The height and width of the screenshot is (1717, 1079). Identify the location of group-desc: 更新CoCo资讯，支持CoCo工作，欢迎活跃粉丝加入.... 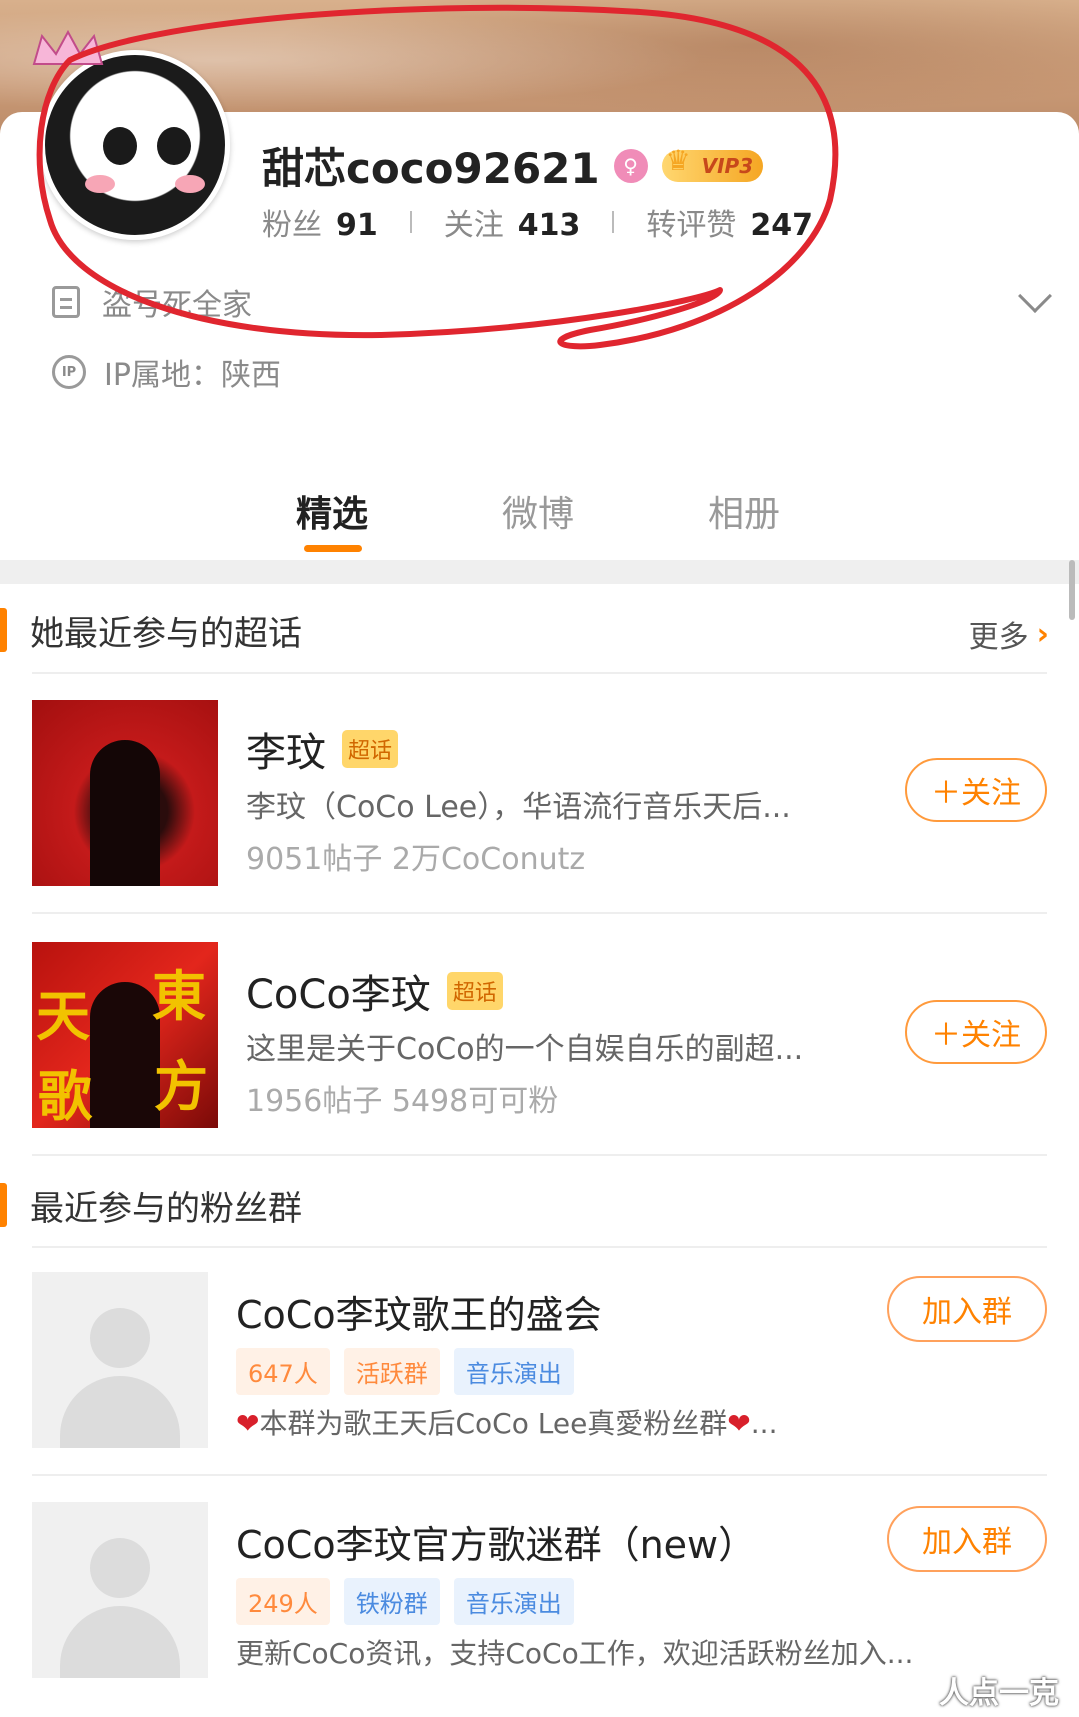
(574, 1652).